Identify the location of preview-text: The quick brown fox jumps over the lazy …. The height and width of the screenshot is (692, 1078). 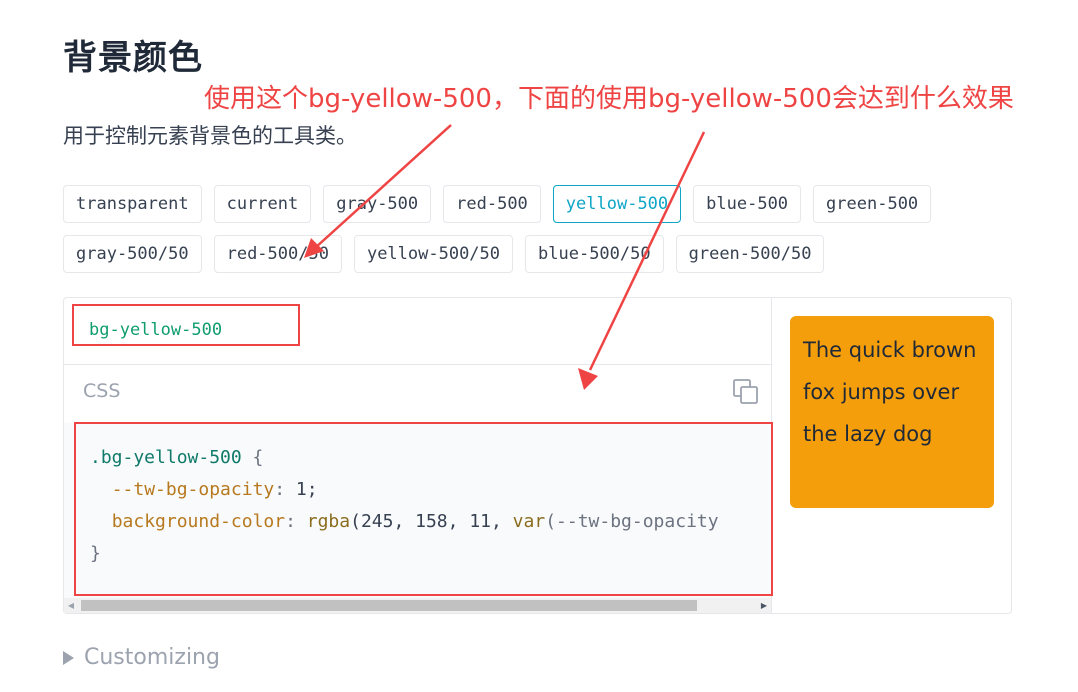
(890, 392).